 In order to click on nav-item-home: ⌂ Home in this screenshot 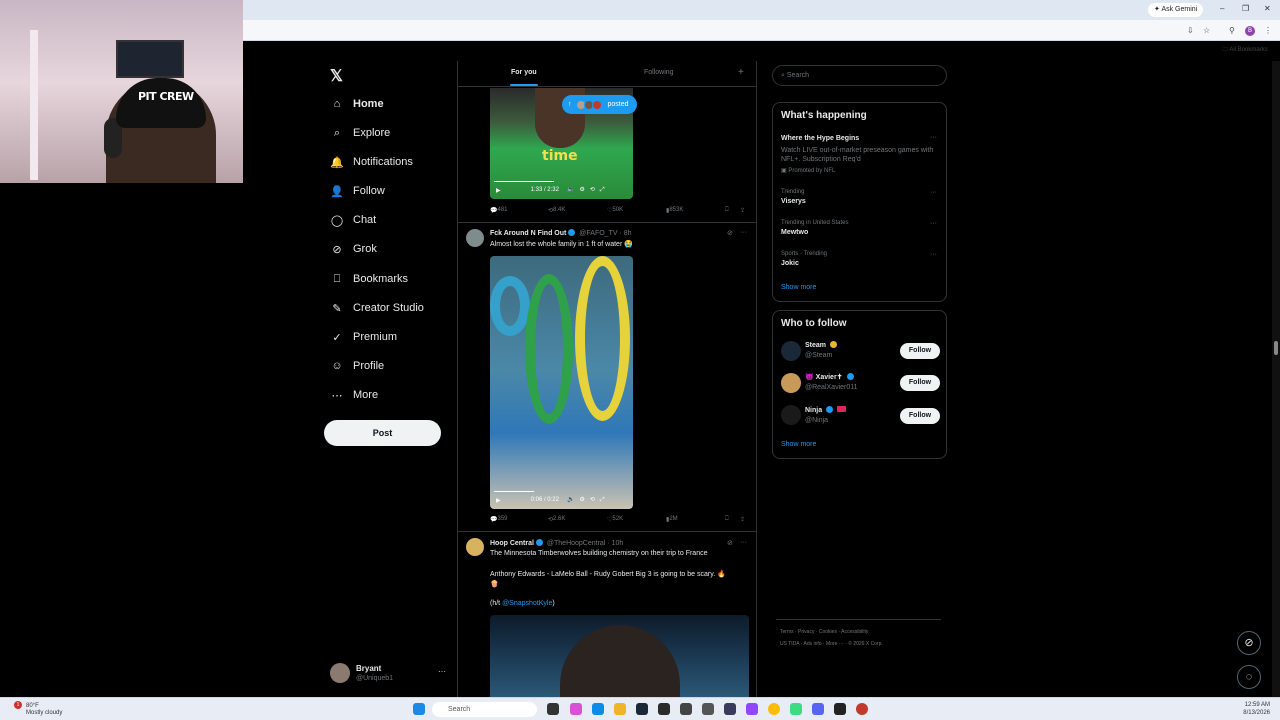, I will do `click(357, 104)`.